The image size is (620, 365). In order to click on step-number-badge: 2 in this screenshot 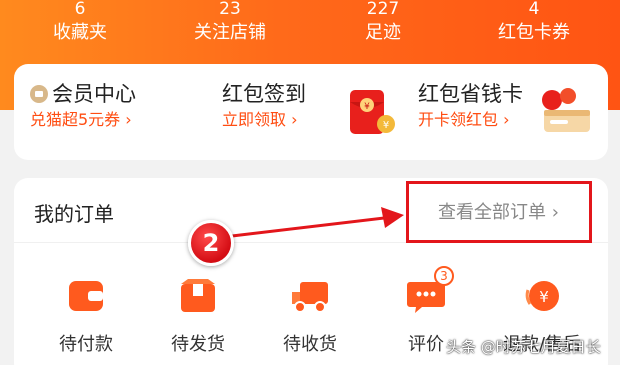, I will do `click(211, 243)`.